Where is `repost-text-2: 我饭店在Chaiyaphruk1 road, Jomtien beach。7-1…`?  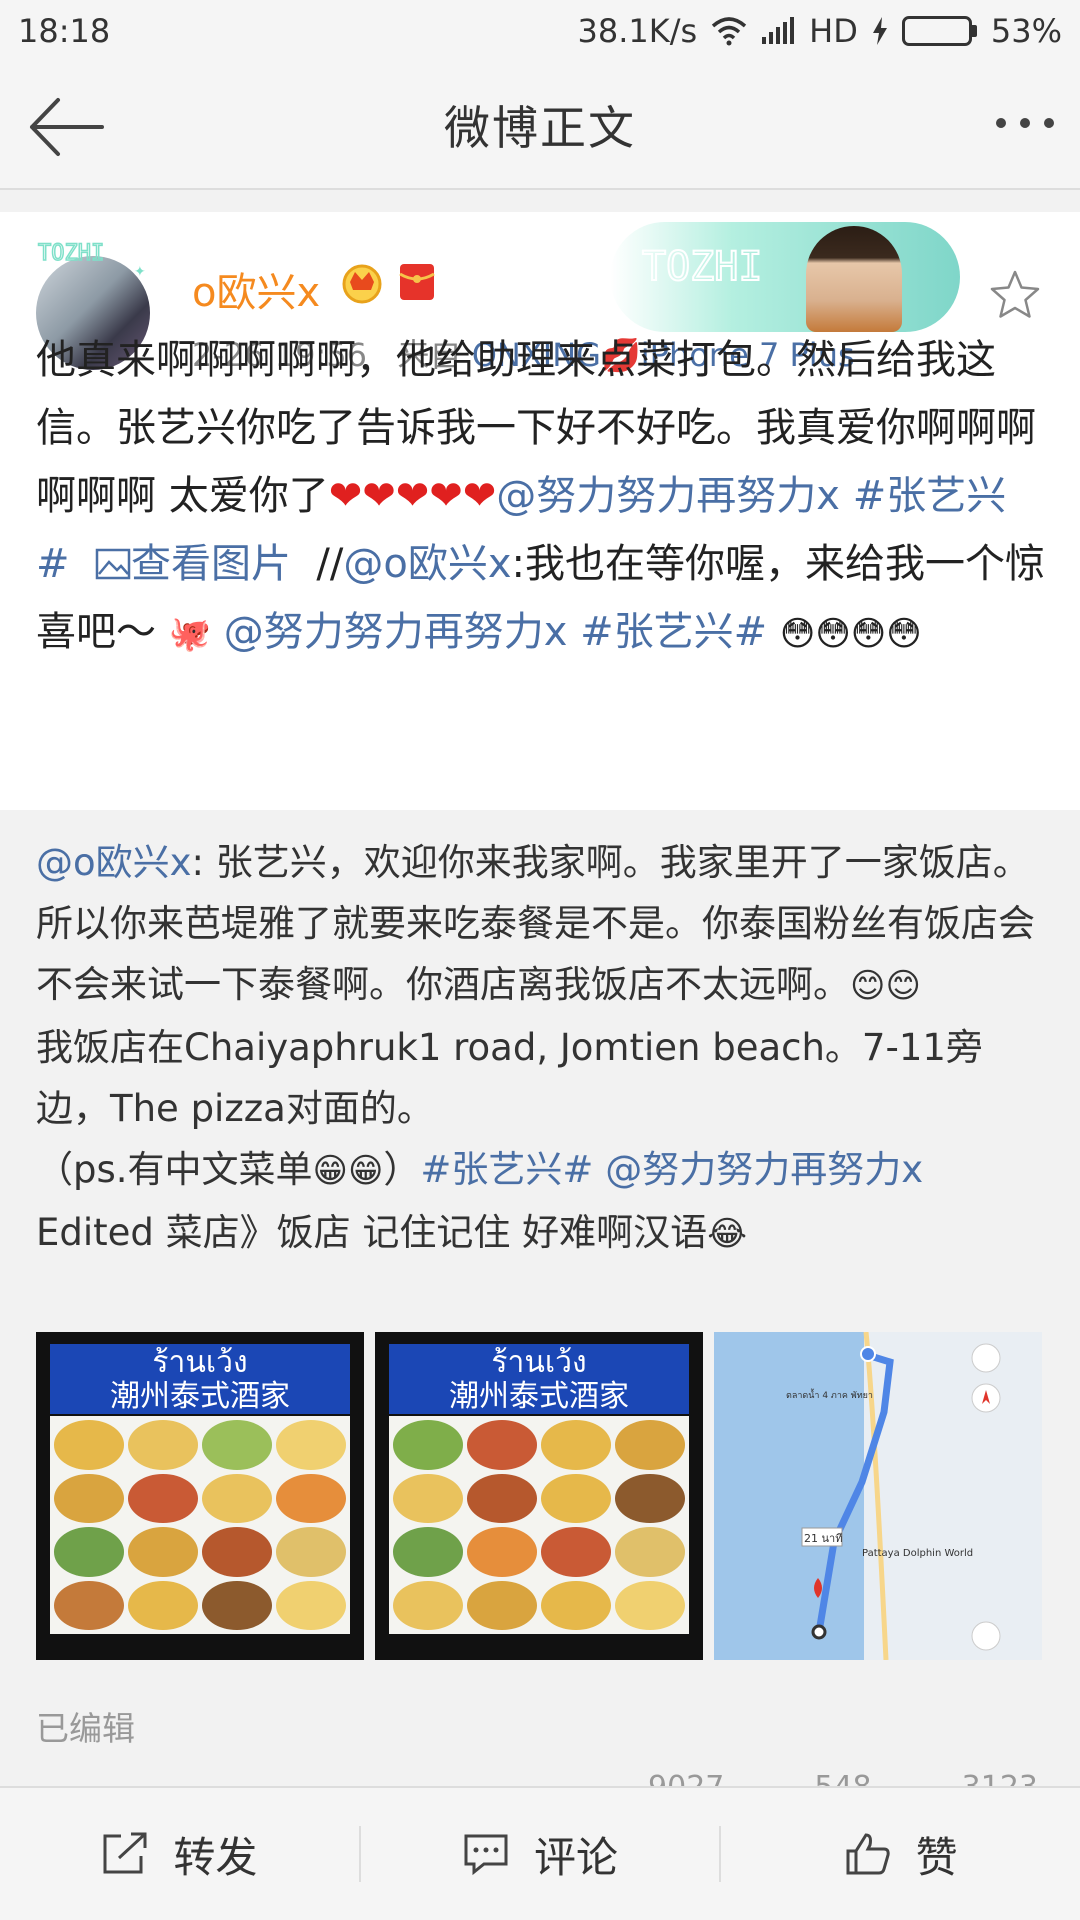
repost-text-2: 我饭店在Chaiyaphruk1 road, Jomtien beach。7-1… is located at coordinates (509, 1078).